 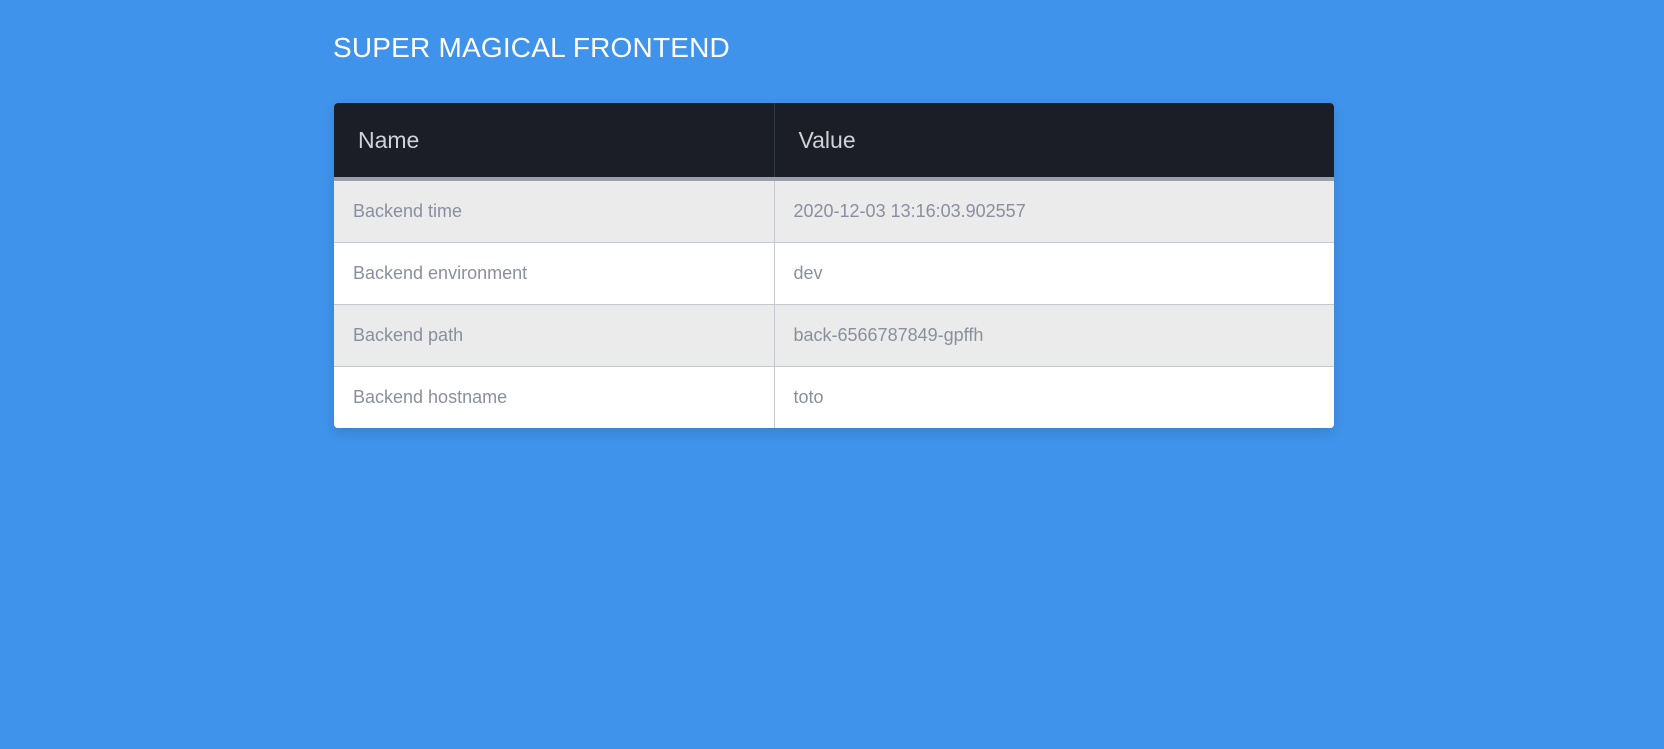 I want to click on table-row: Backend environment dev, so click(x=834, y=273).